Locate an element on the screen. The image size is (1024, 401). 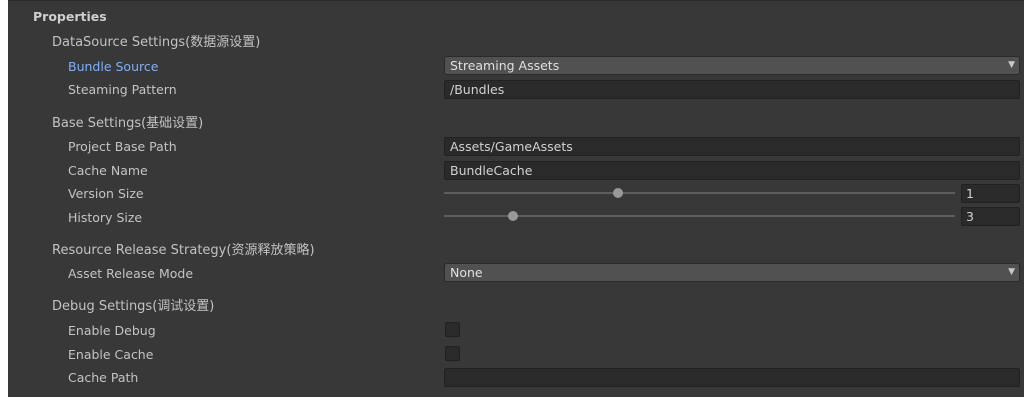
steaming-pattern-label: Steaming Pattern is located at coordinates (122, 89).